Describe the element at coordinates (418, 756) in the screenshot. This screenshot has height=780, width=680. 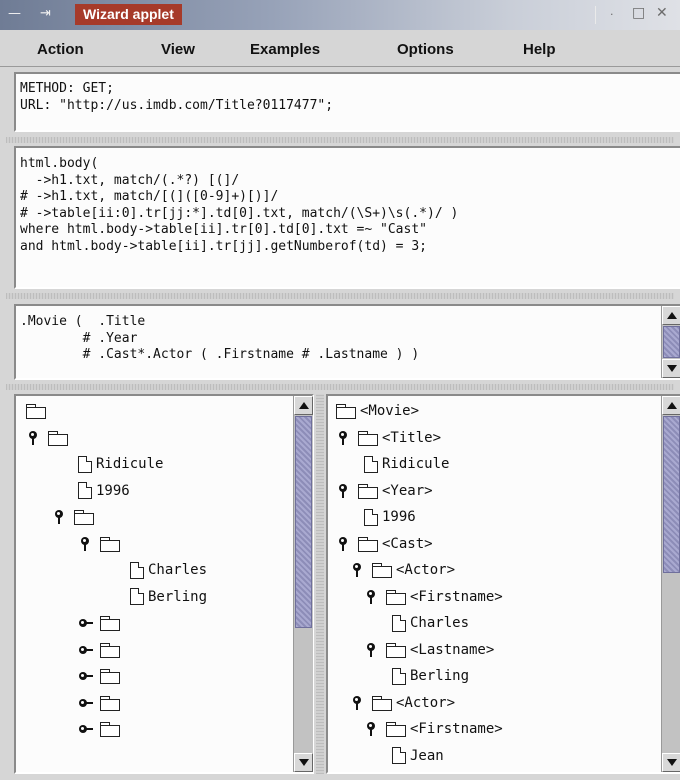
I see `tree-node: Jean` at that location.